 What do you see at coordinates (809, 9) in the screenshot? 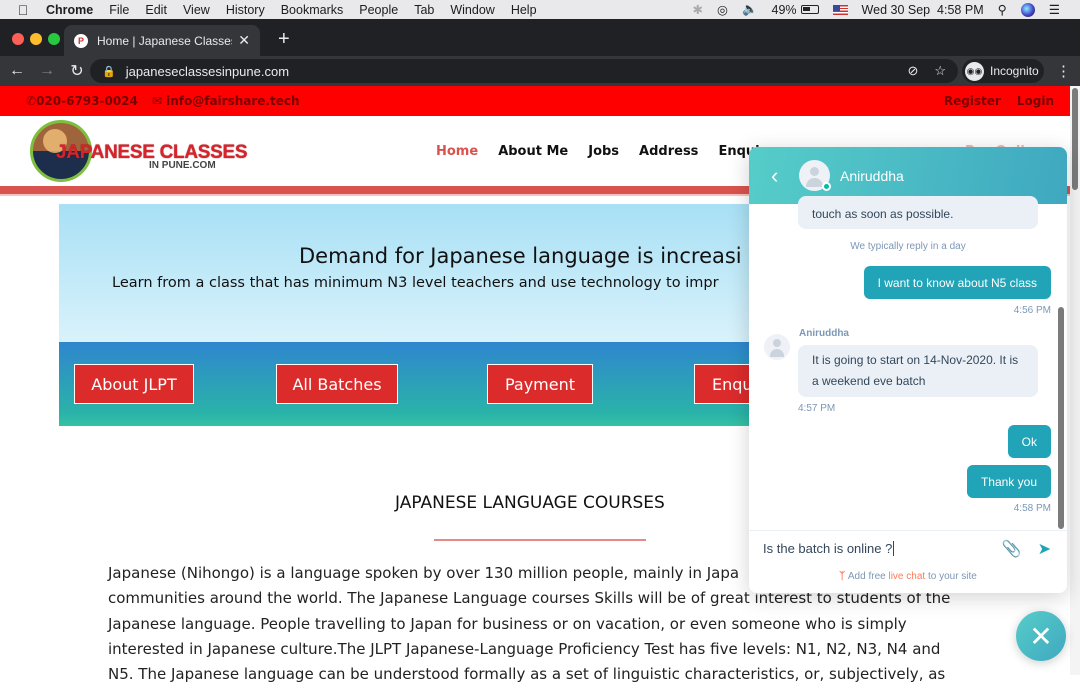
I see `battery-icon` at bounding box center [809, 9].